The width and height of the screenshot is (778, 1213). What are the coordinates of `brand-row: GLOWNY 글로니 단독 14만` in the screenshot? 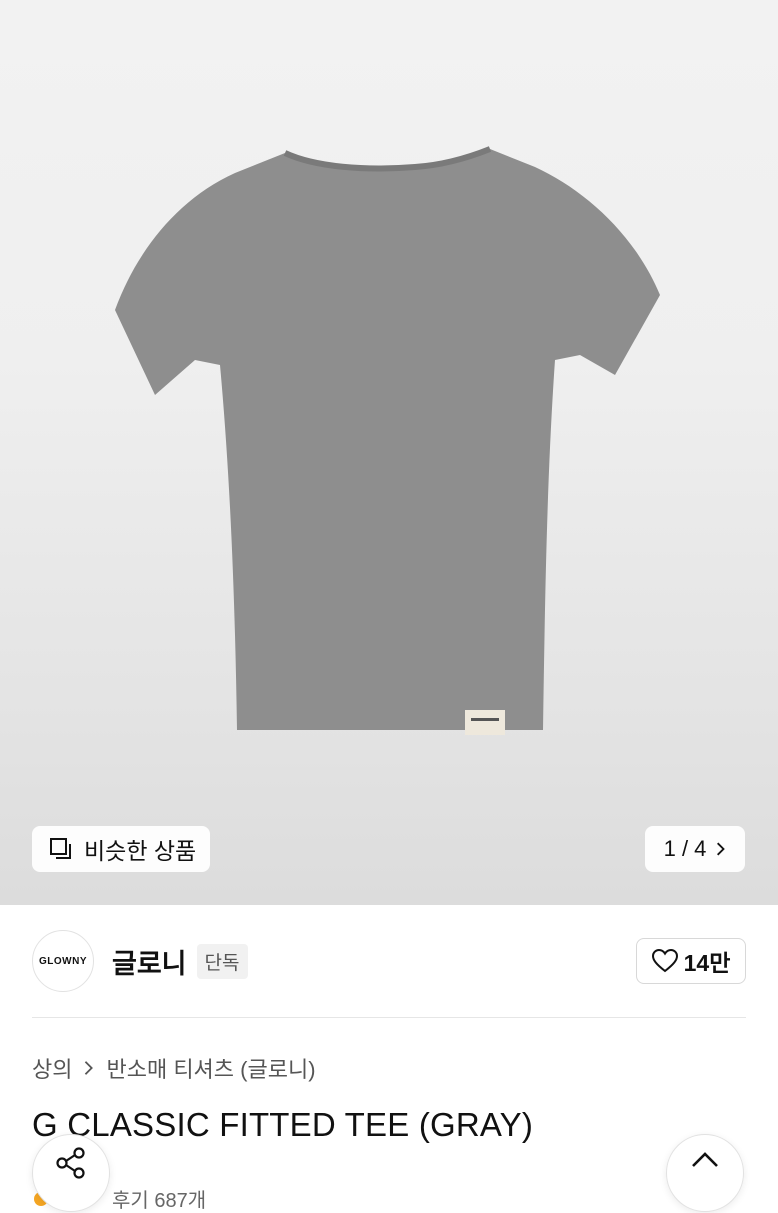 It's located at (389, 961).